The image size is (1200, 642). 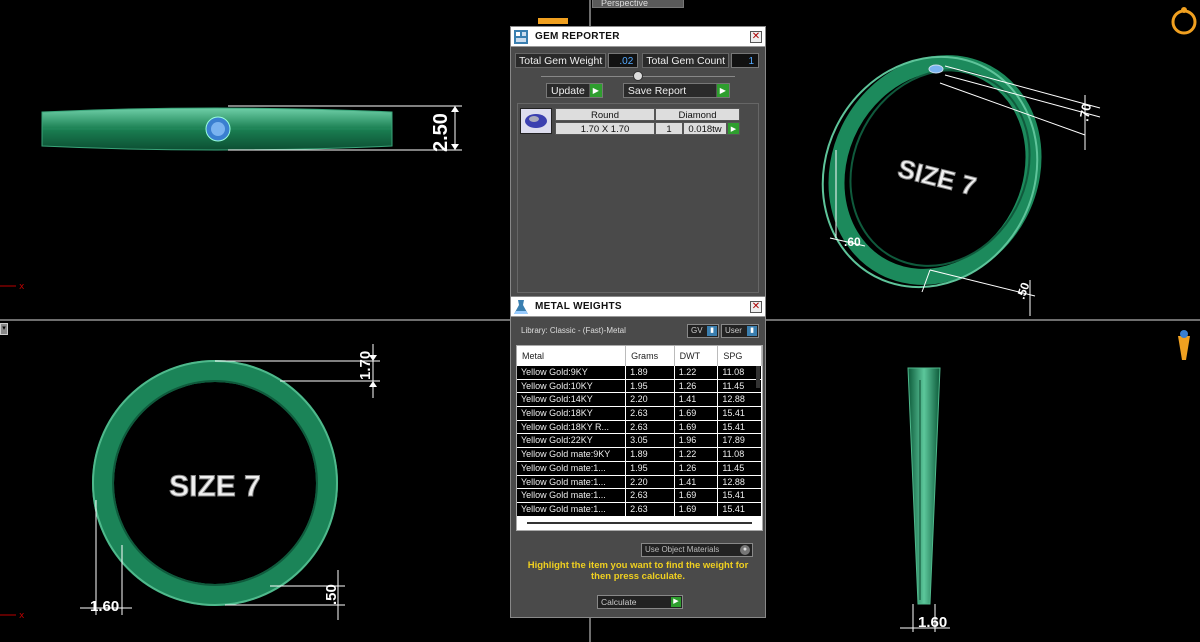 What do you see at coordinates (521, 307) in the screenshot?
I see `flask-icon` at bounding box center [521, 307].